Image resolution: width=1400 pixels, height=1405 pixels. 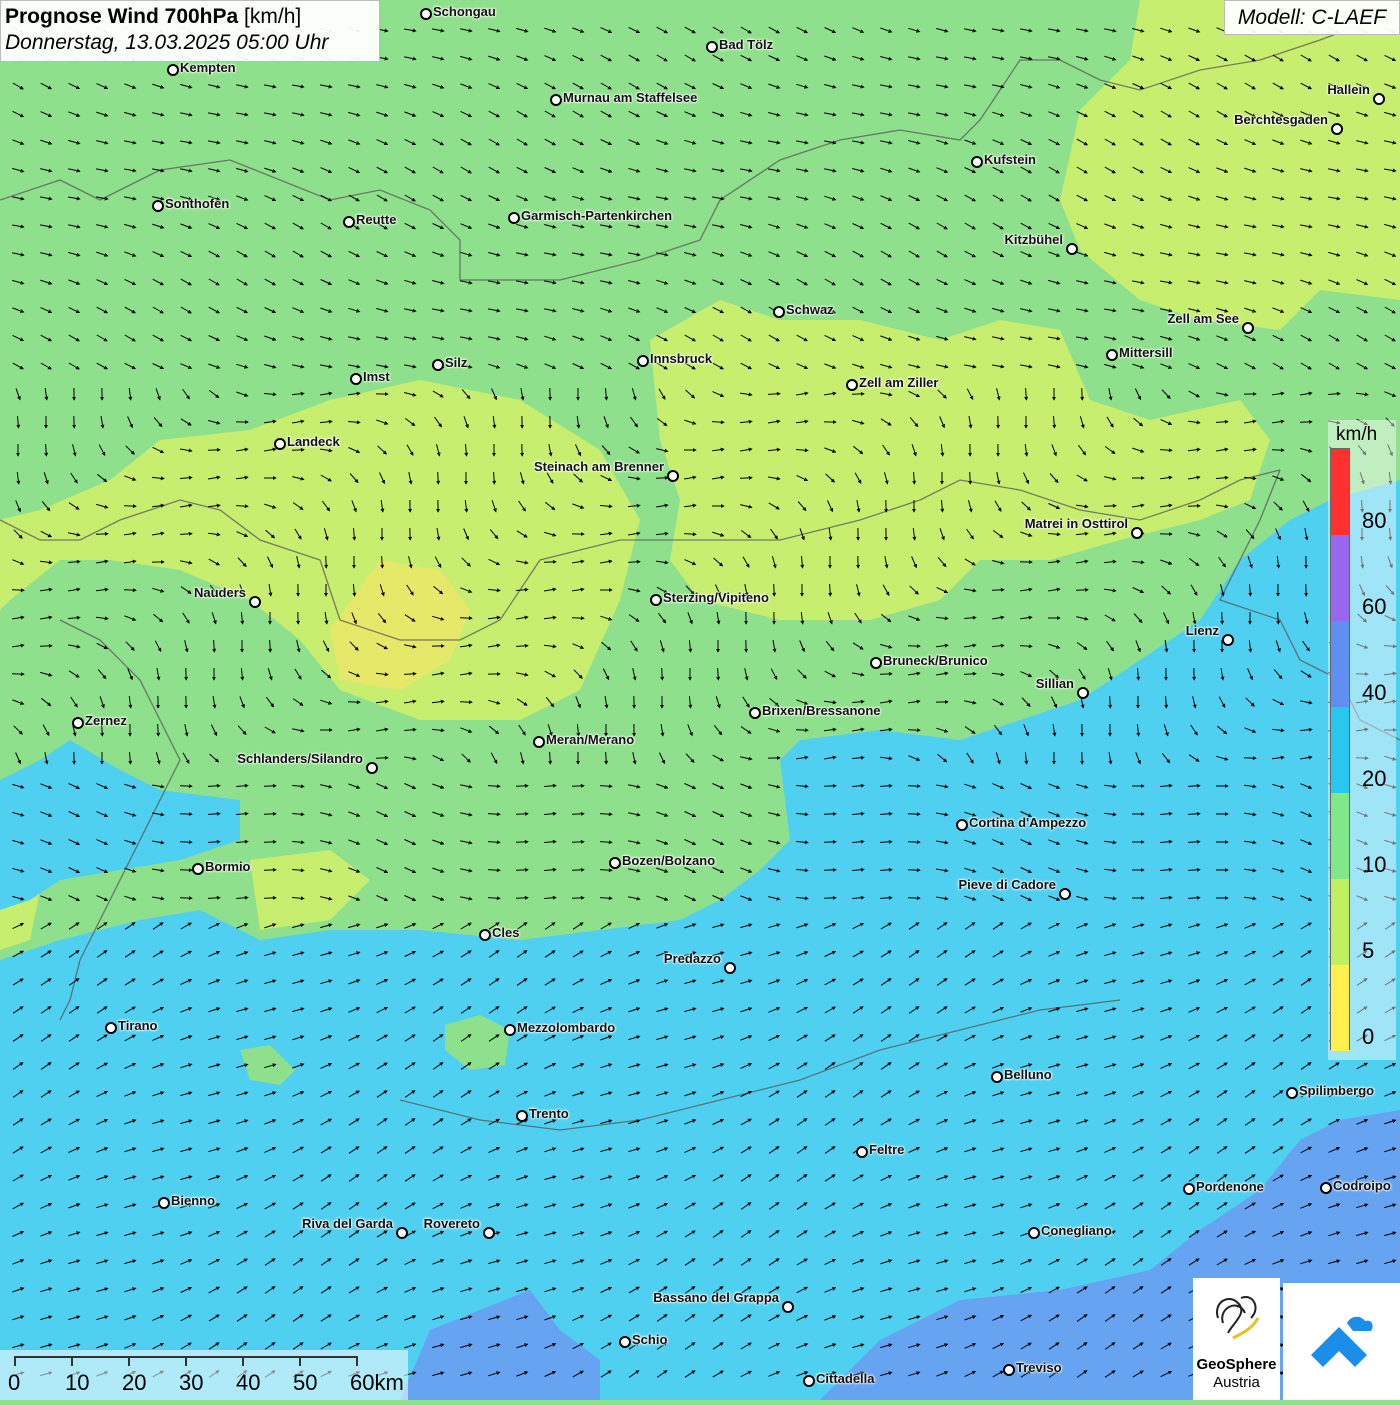 What do you see at coordinates (716, 597) in the screenshot?
I see `city-label: Sterzing/Vipiteno` at bounding box center [716, 597].